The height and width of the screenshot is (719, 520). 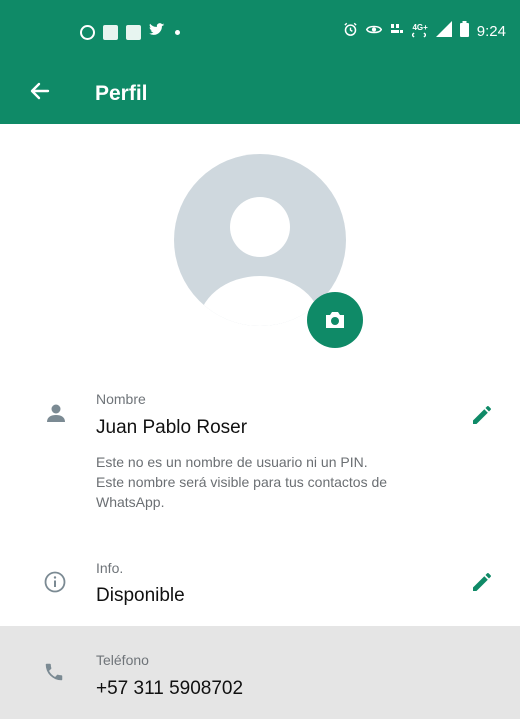 I want to click on info-label: Info., so click(x=110, y=568).